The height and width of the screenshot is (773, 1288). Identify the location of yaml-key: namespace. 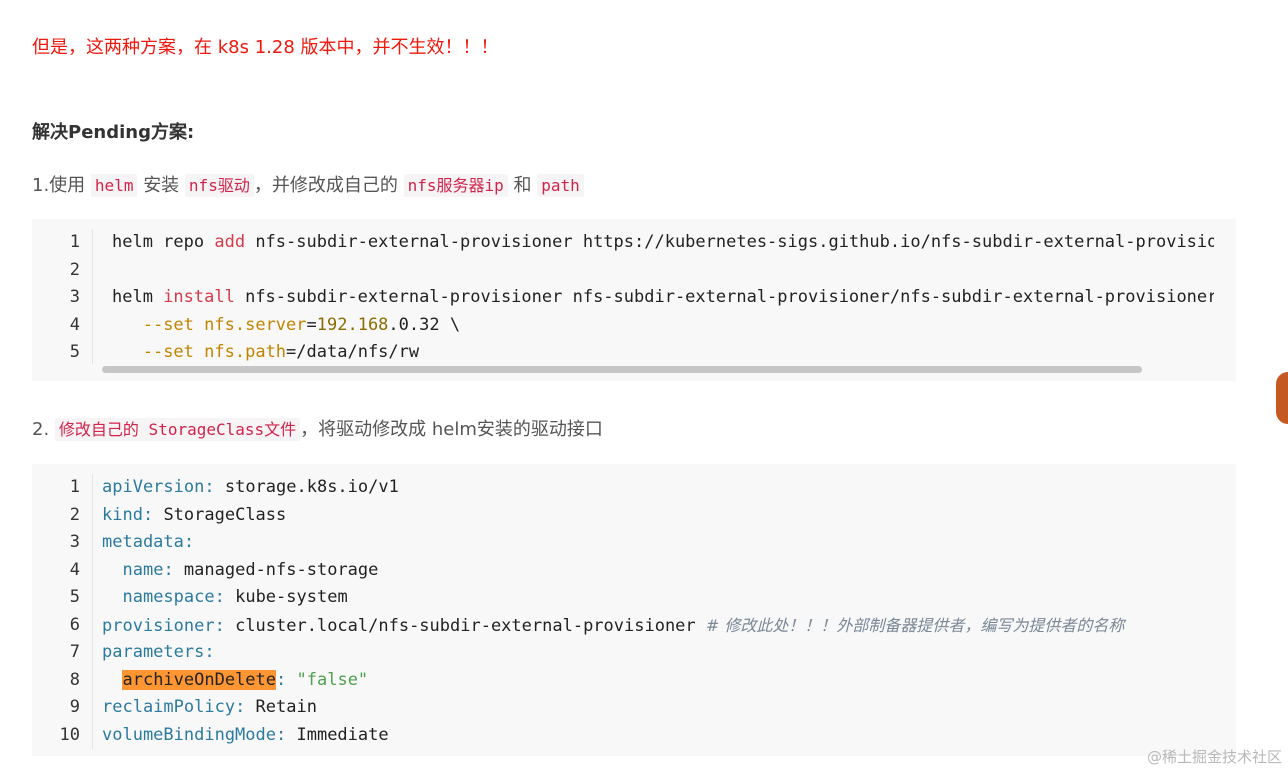
(168, 597).